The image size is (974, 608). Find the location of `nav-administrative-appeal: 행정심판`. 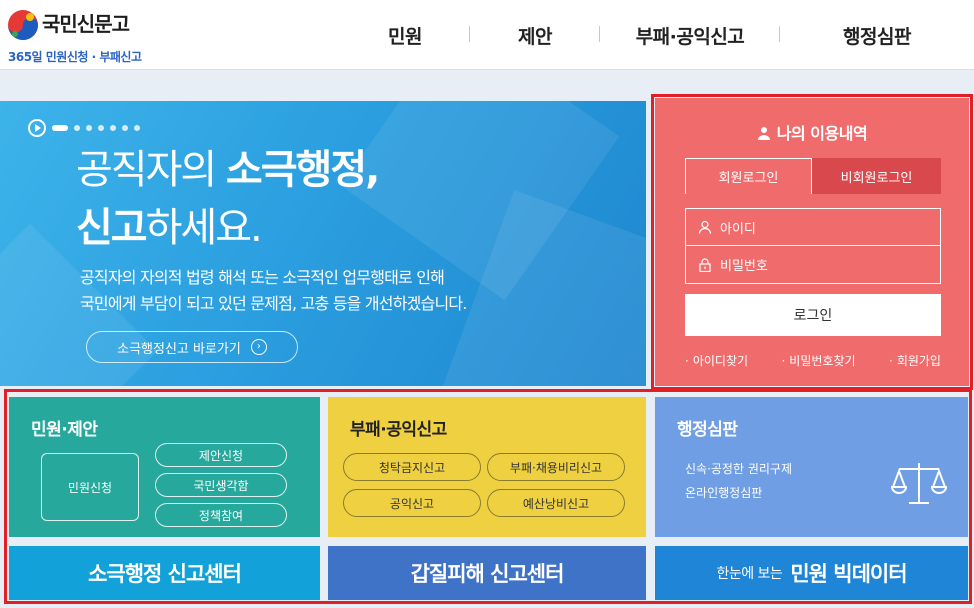

nav-administrative-appeal: 행정심판 is located at coordinates (877, 35).